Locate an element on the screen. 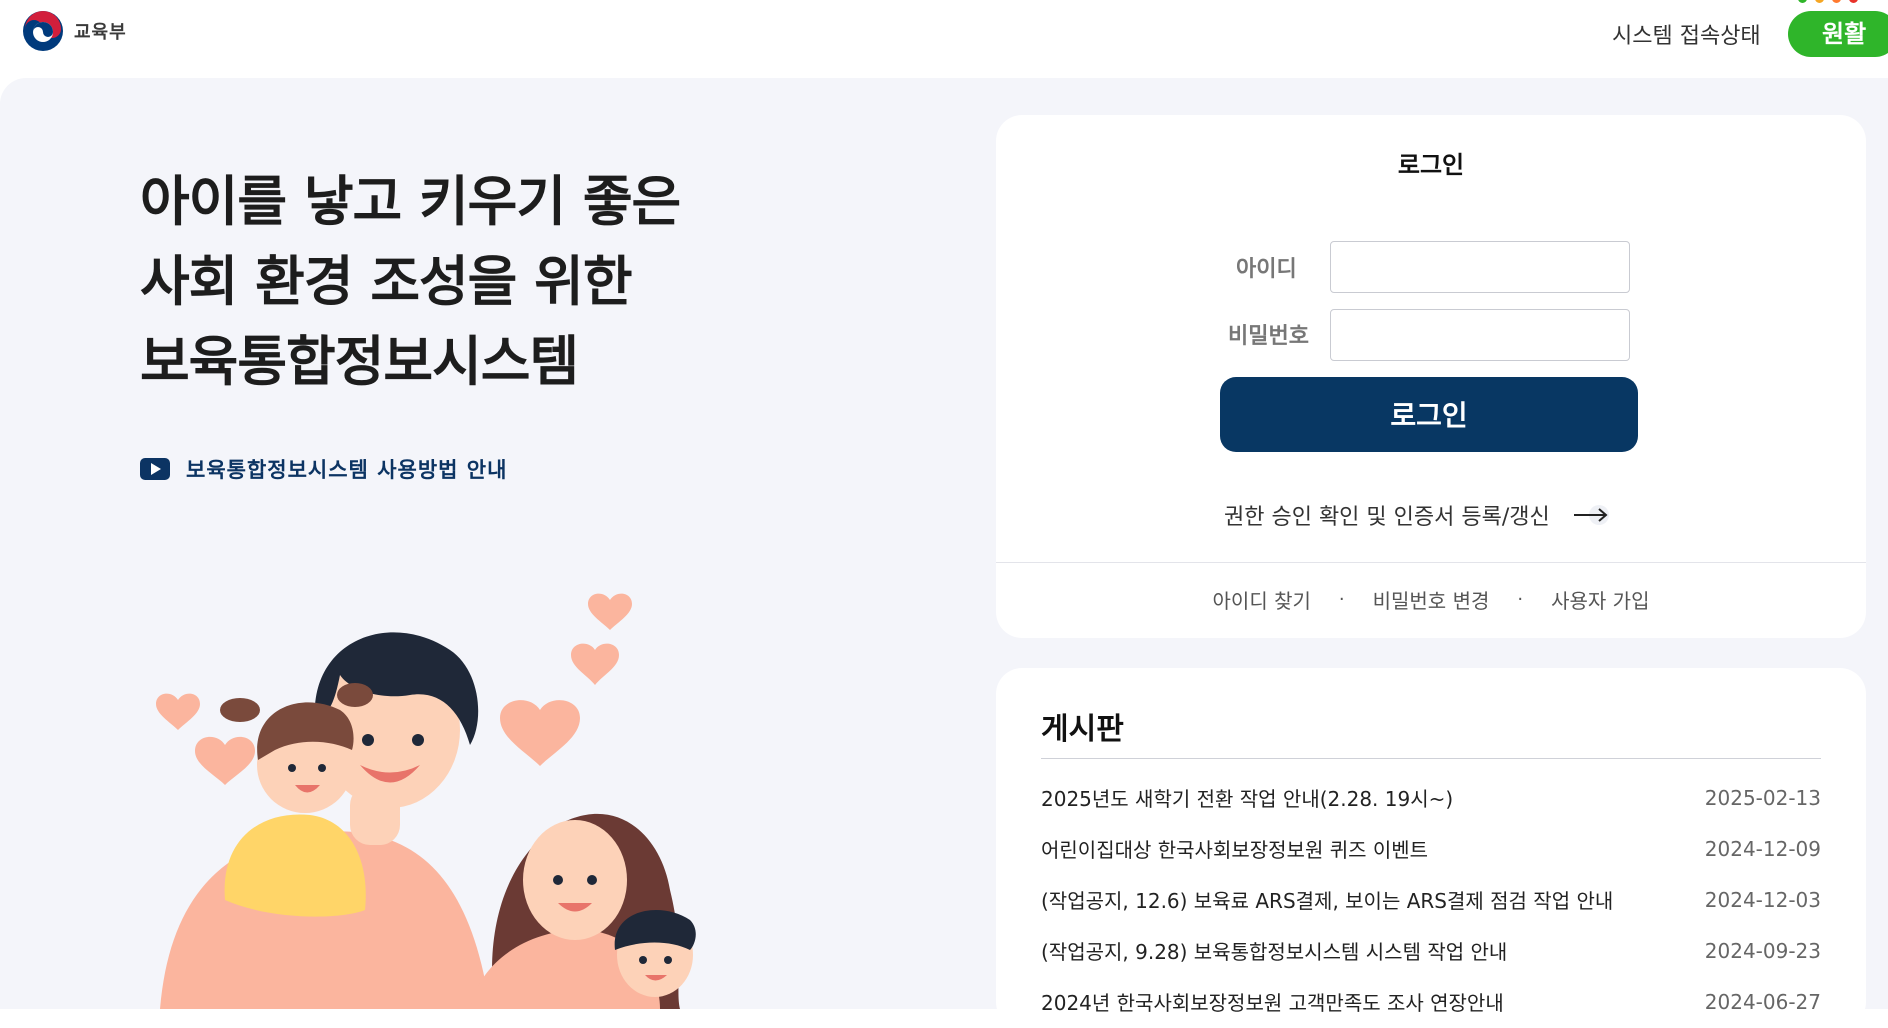 This screenshot has width=1888, height=1028. family-illustration is located at coordinates (426, 801).